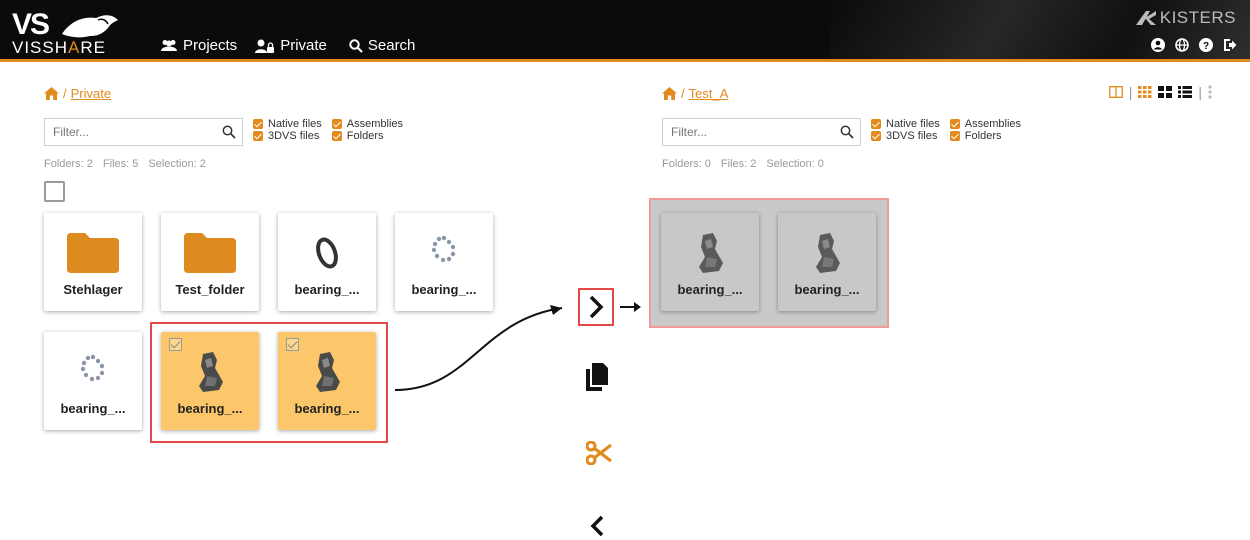 Image resolution: width=1250 pixels, height=540 pixels. Describe the element at coordinates (391, 45) in the screenshot. I see `nav-search-label: Search` at that location.